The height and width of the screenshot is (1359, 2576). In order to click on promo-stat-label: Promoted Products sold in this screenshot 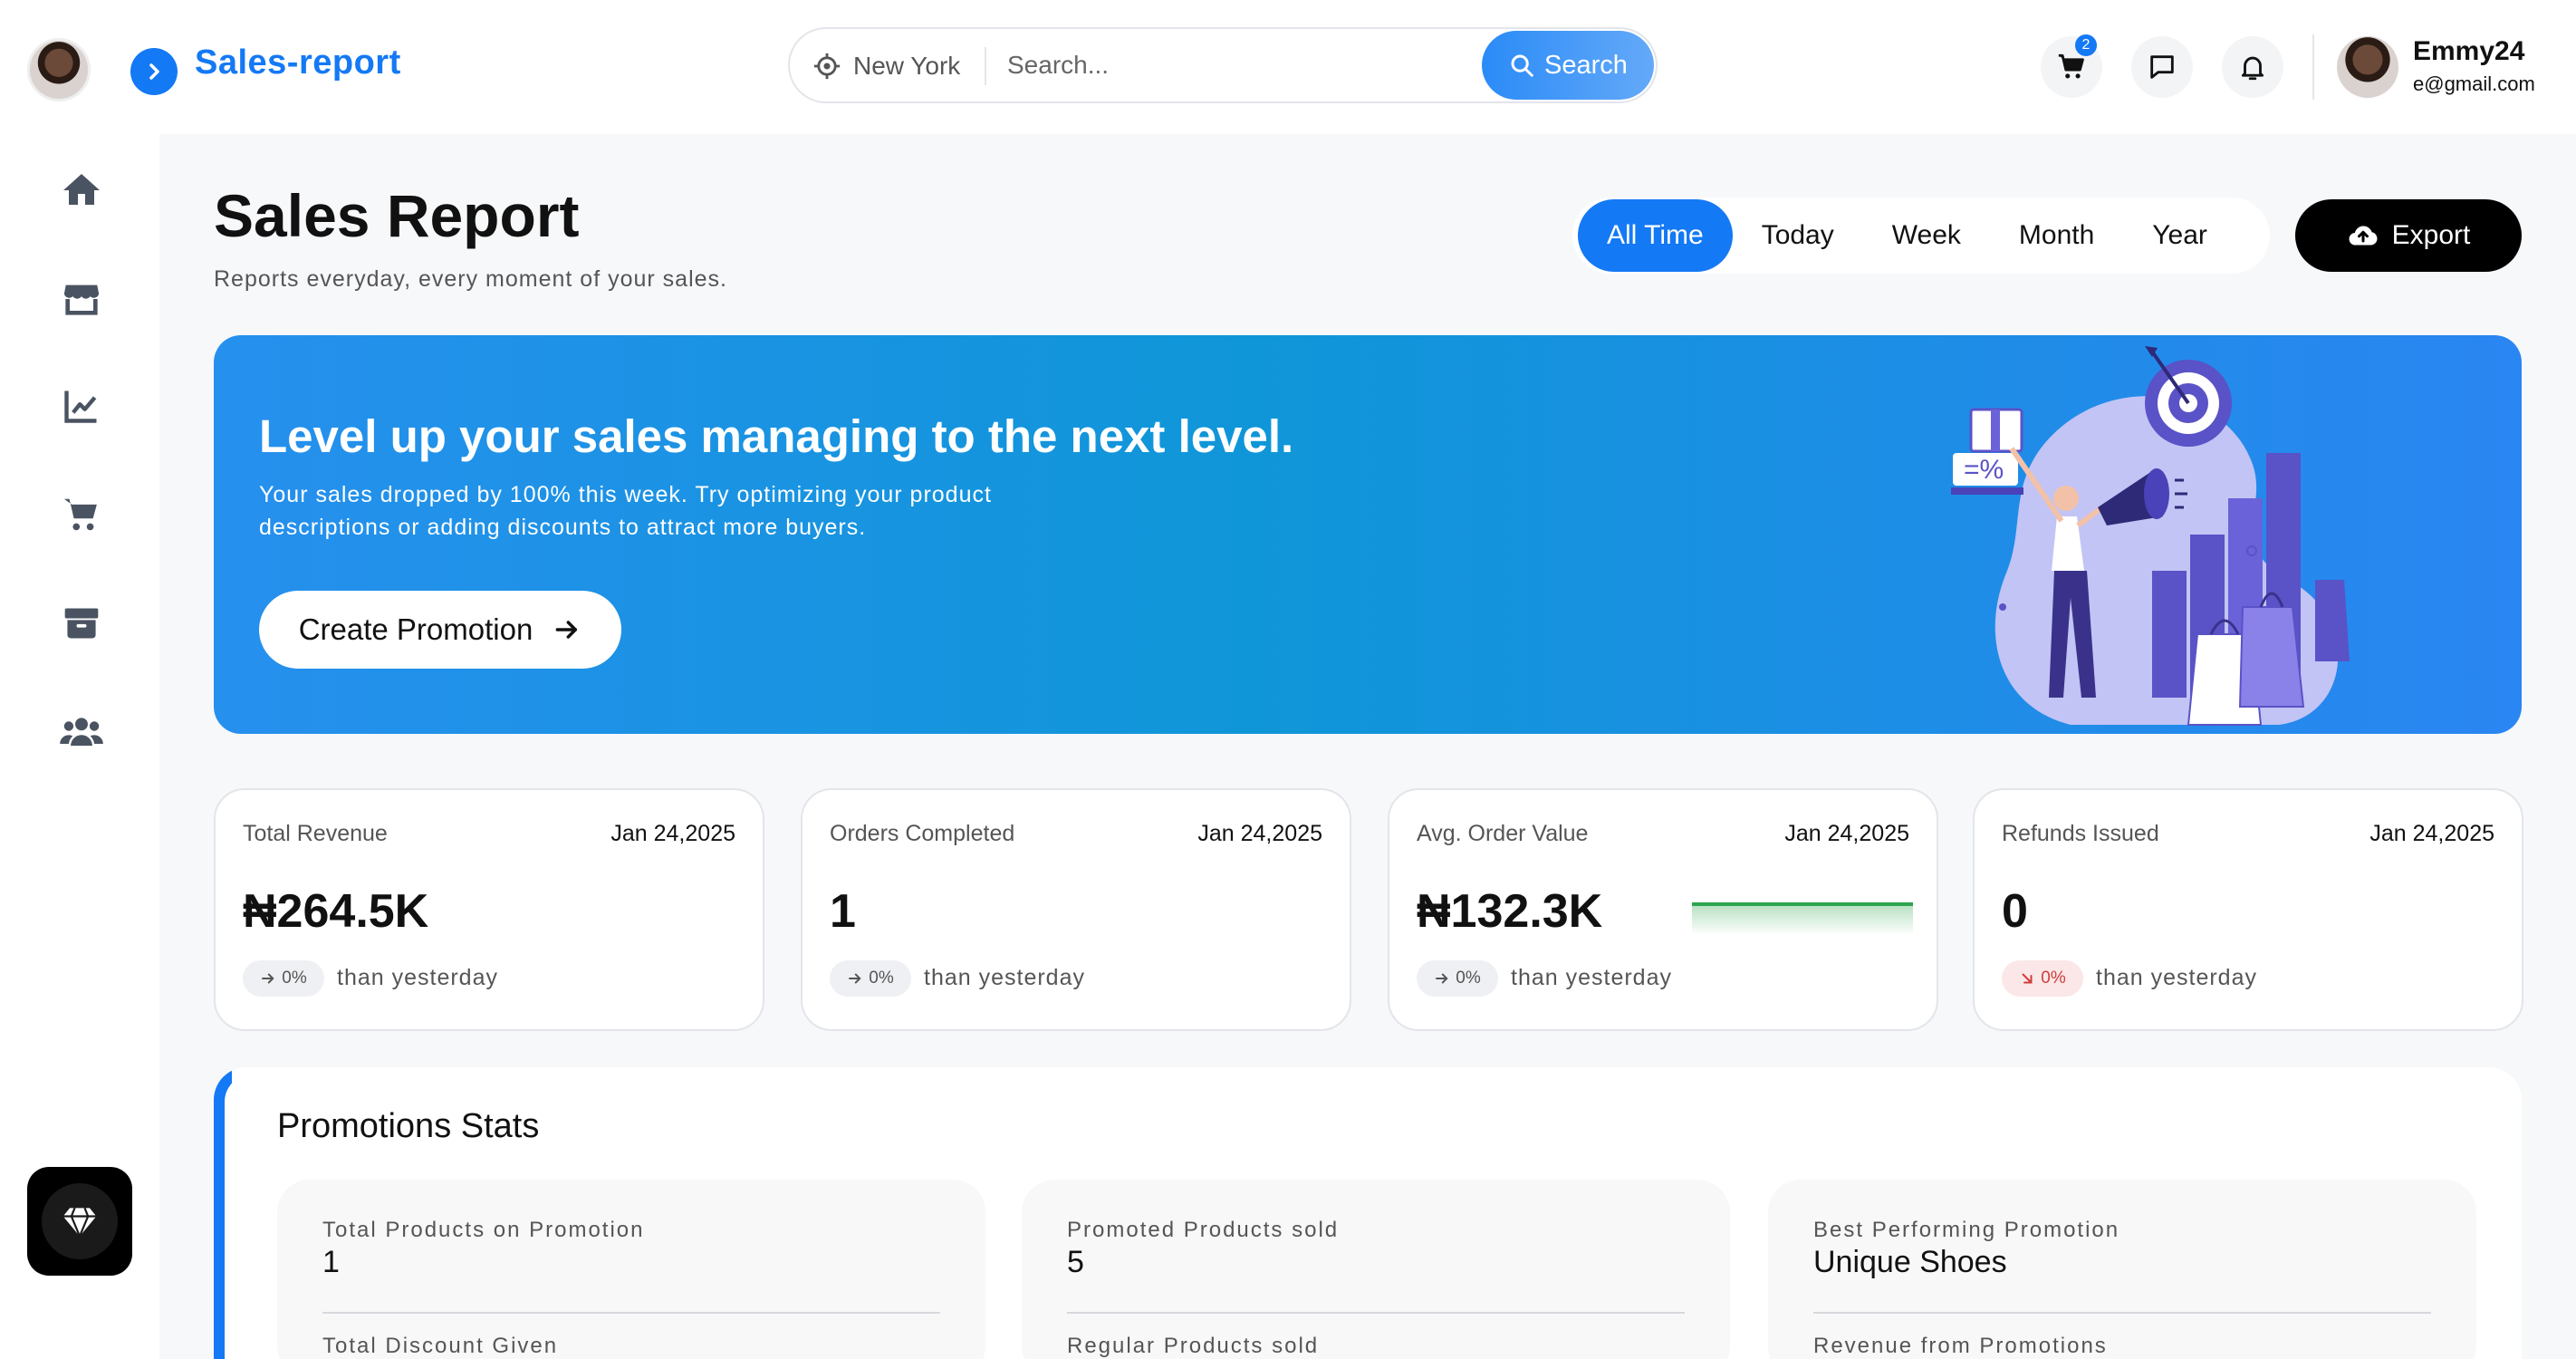, I will do `click(1203, 1230)`.